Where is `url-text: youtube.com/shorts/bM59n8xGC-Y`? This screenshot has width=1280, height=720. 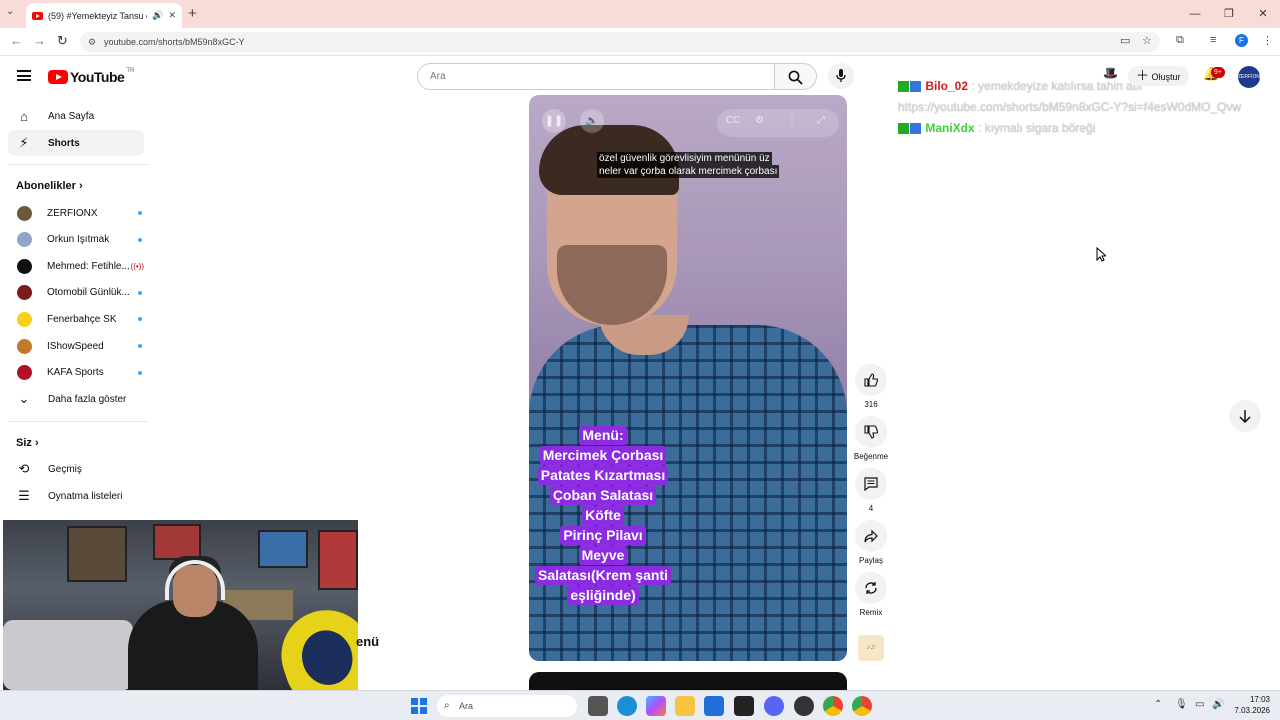
url-text: youtube.com/shorts/bM59n8xGC-Y is located at coordinates (174, 42).